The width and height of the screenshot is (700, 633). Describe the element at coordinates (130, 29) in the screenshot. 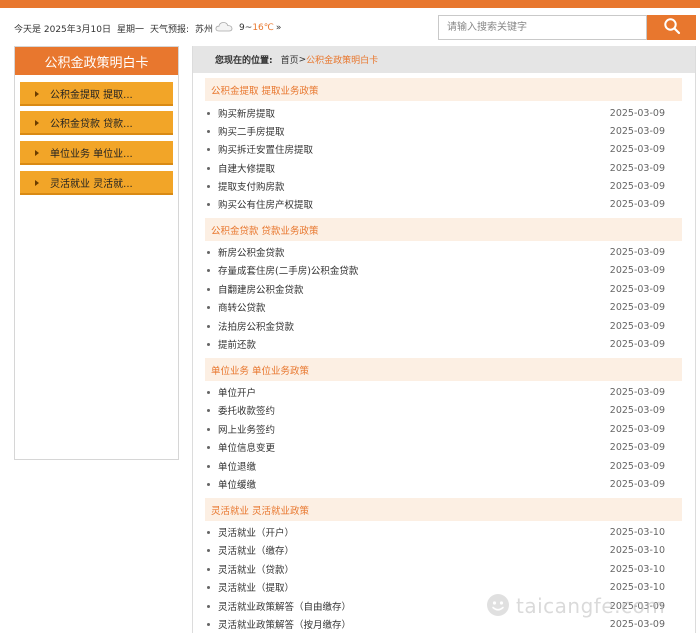

I see `weekday: 星期一` at that location.